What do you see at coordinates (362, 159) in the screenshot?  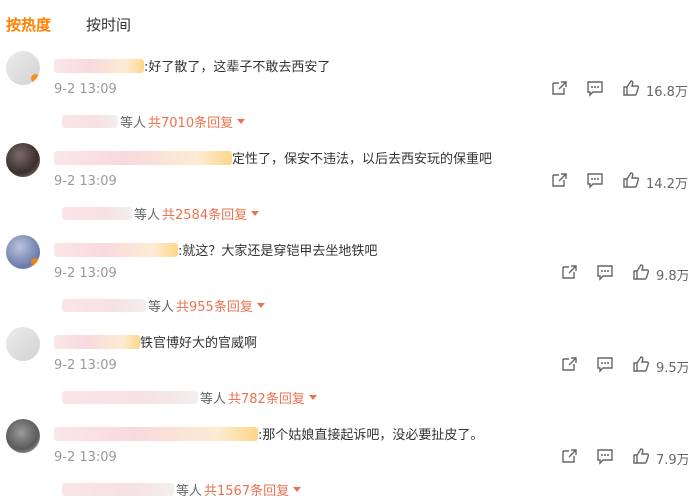 I see `comment-text: 定性了，保安不违法，以后去西安玩的保重吧` at bounding box center [362, 159].